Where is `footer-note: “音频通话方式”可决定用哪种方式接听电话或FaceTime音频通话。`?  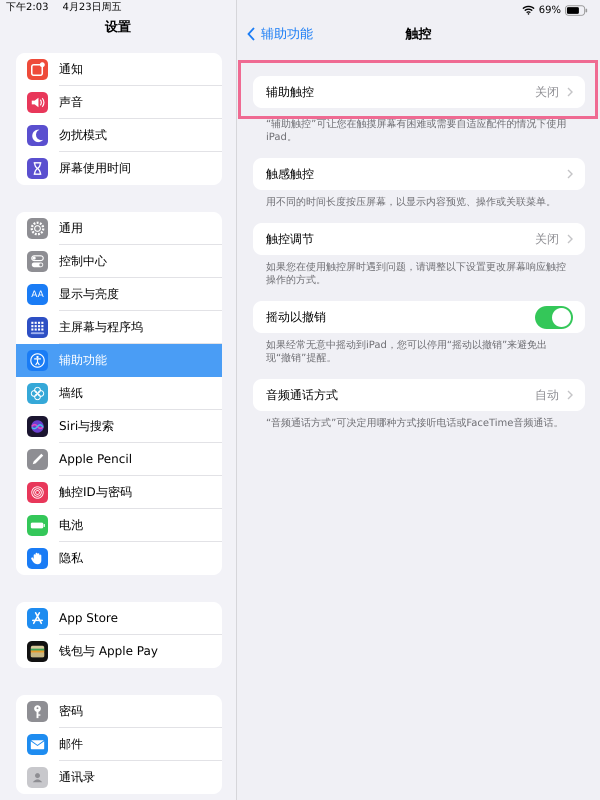
footer-note: “音频通话方式”可决定用哪种方式接听电话或FaceTime音频通话。 is located at coordinates (414, 423).